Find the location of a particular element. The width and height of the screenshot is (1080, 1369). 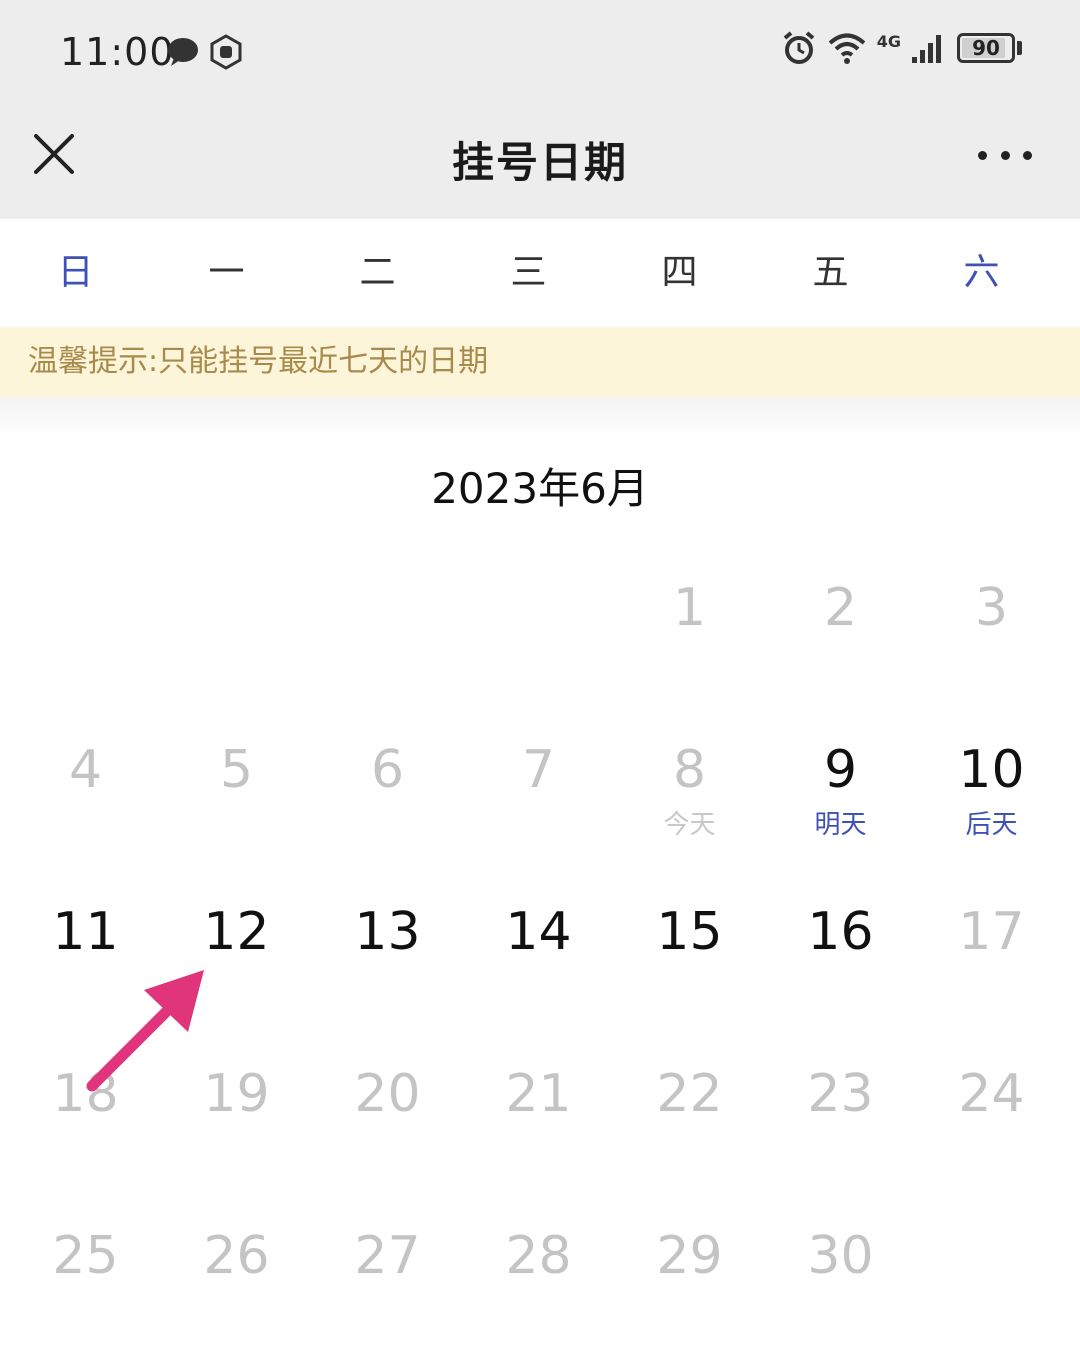

day-number: 22 is located at coordinates (689, 1094).